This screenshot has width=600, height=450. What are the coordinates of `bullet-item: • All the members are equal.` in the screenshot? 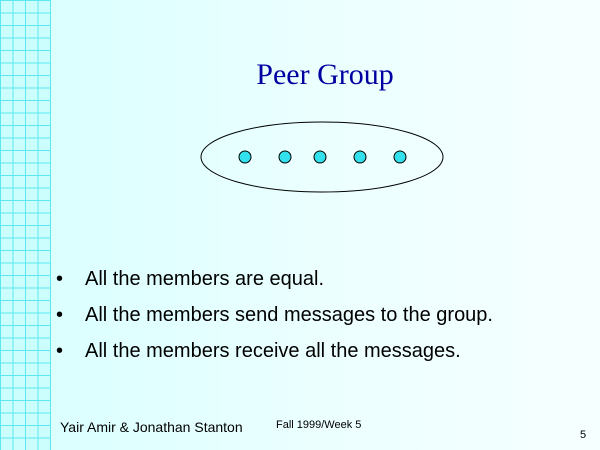 It's located at (274, 279).